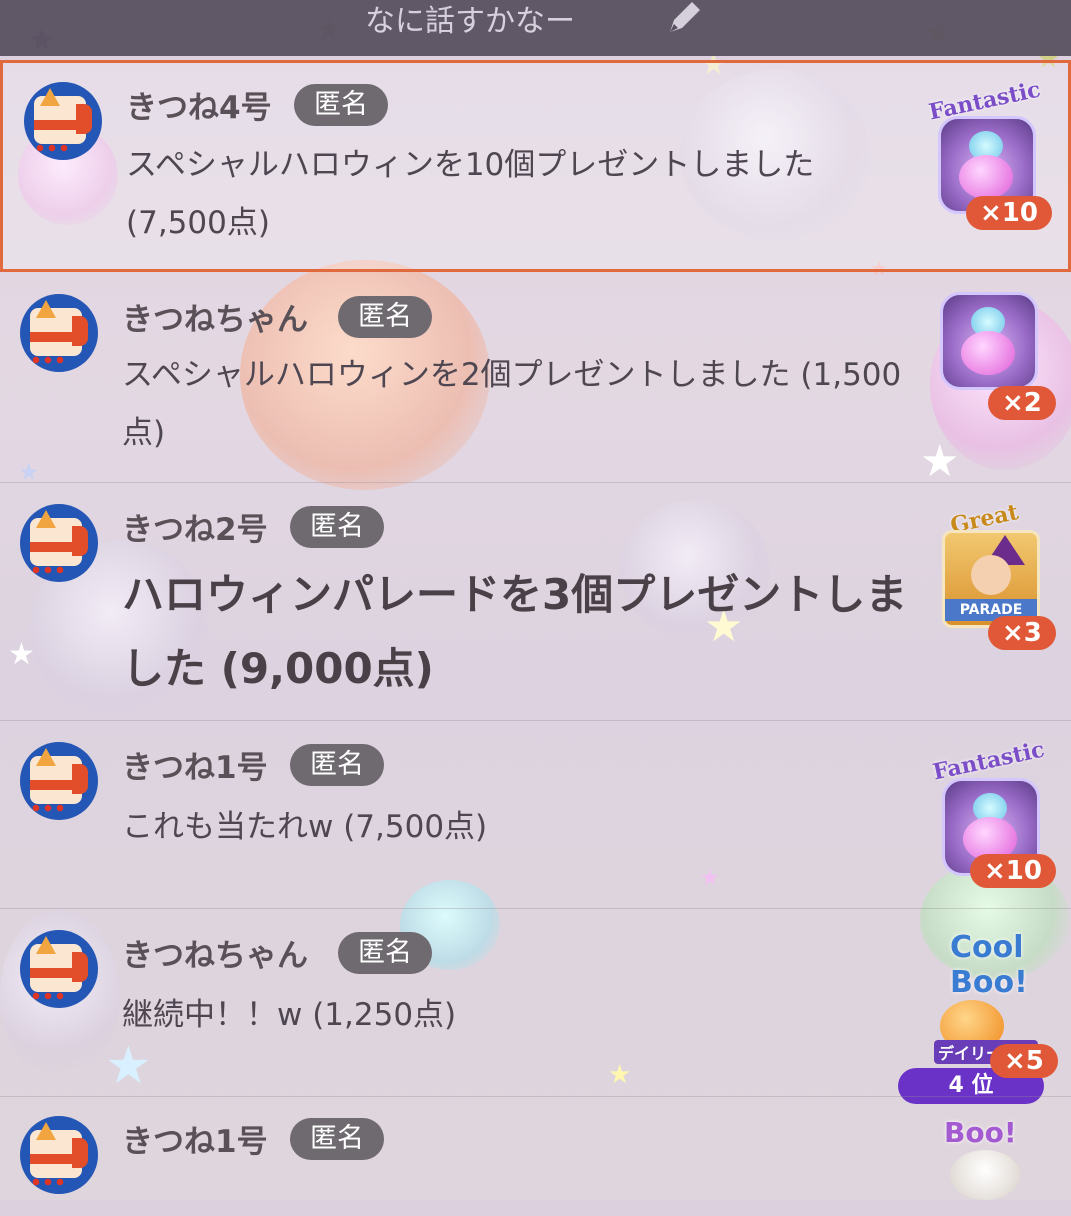 The width and height of the screenshot is (1071, 1216). Describe the element at coordinates (195, 526) in the screenshot. I see `user-name: きつね2号` at that location.